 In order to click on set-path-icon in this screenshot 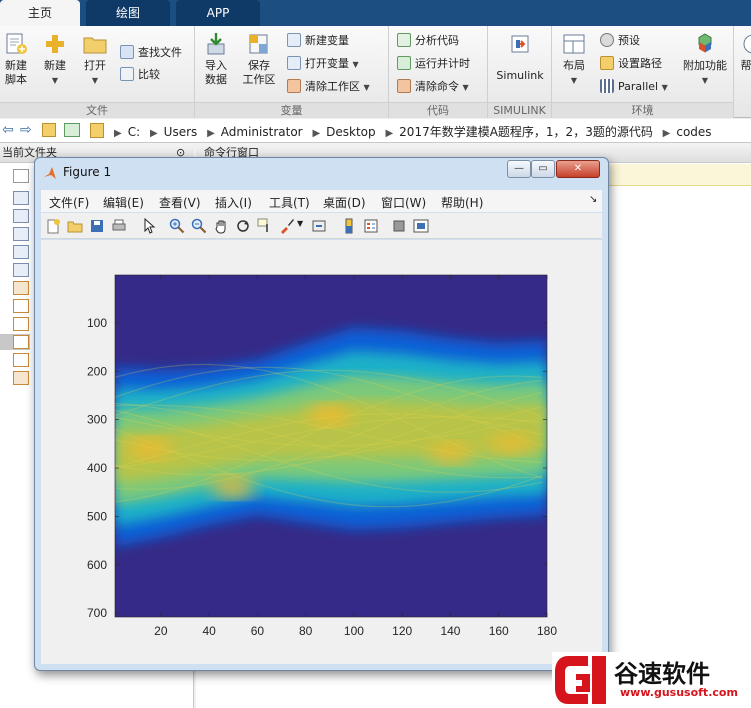, I will do `click(607, 63)`.